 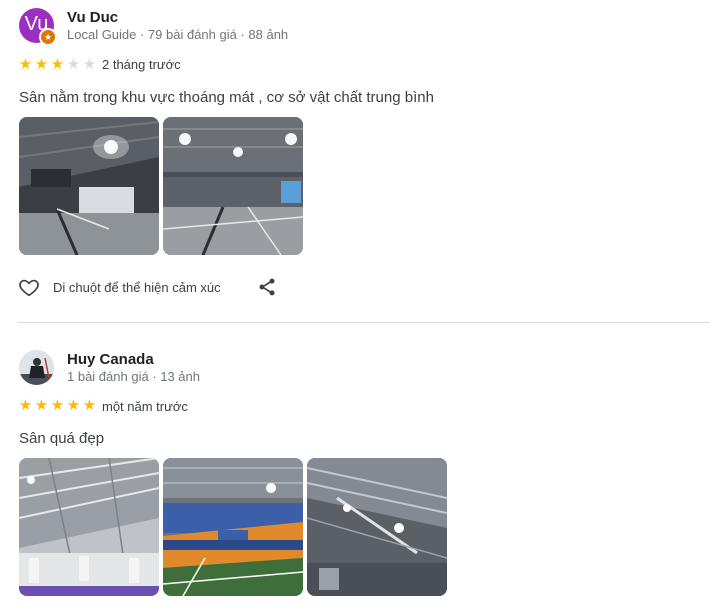 I want to click on share-icon, so click(x=267, y=287).